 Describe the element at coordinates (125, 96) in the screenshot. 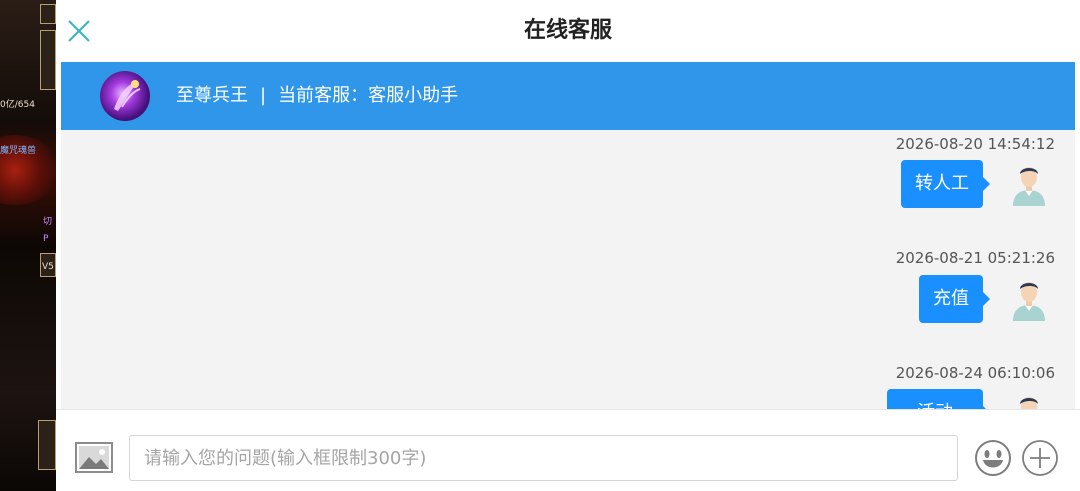

I see `game-logo-icon` at that location.